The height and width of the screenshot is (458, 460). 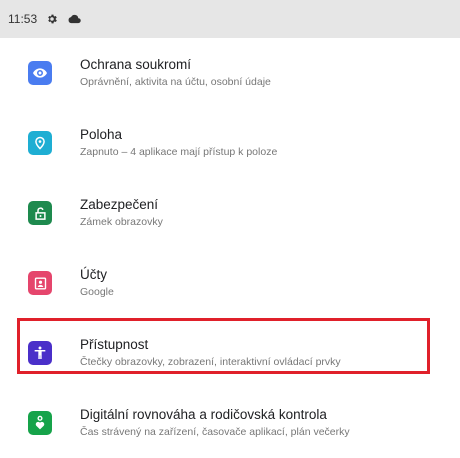 What do you see at coordinates (40, 353) in the screenshot?
I see `accessibility-person-icon` at bounding box center [40, 353].